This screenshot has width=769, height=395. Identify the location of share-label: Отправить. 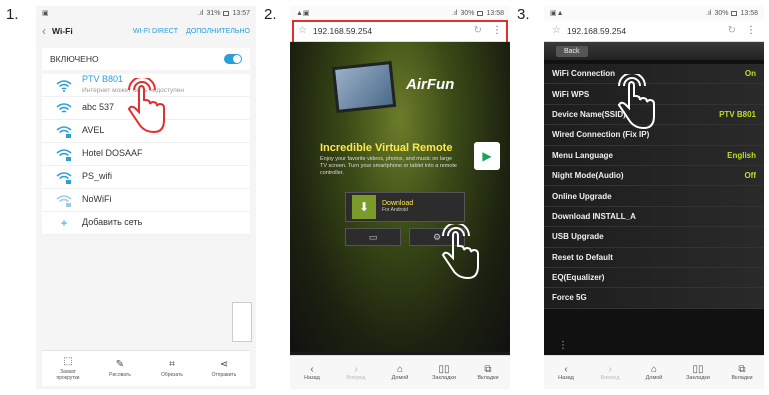
(224, 375).